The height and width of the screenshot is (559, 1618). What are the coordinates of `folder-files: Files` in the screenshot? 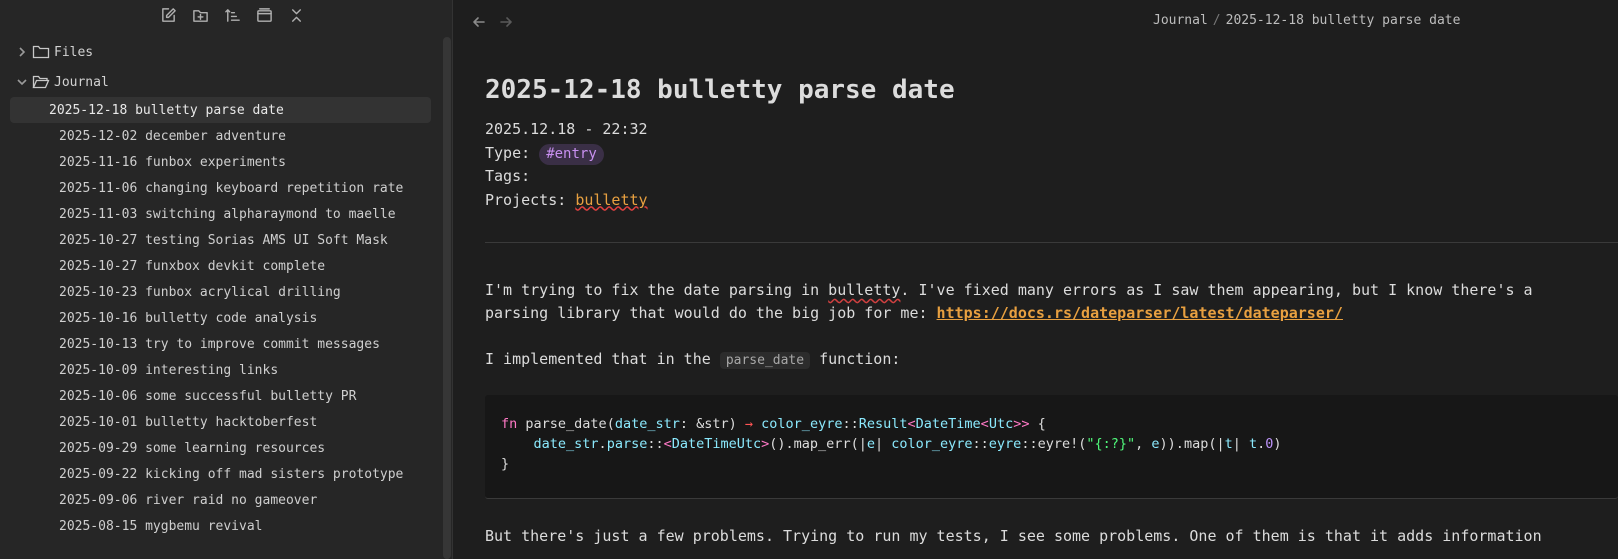 It's located at (222, 52).